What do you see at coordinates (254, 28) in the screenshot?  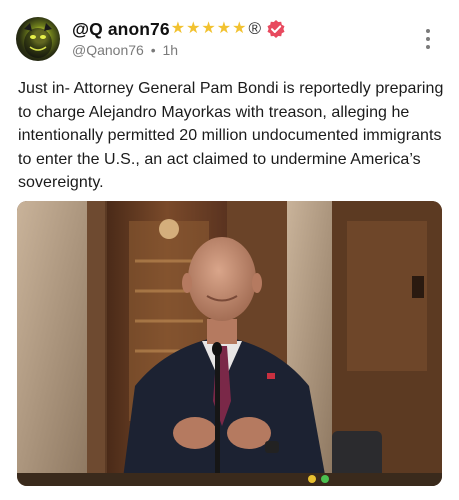 I see `registered-mark: ®` at bounding box center [254, 28].